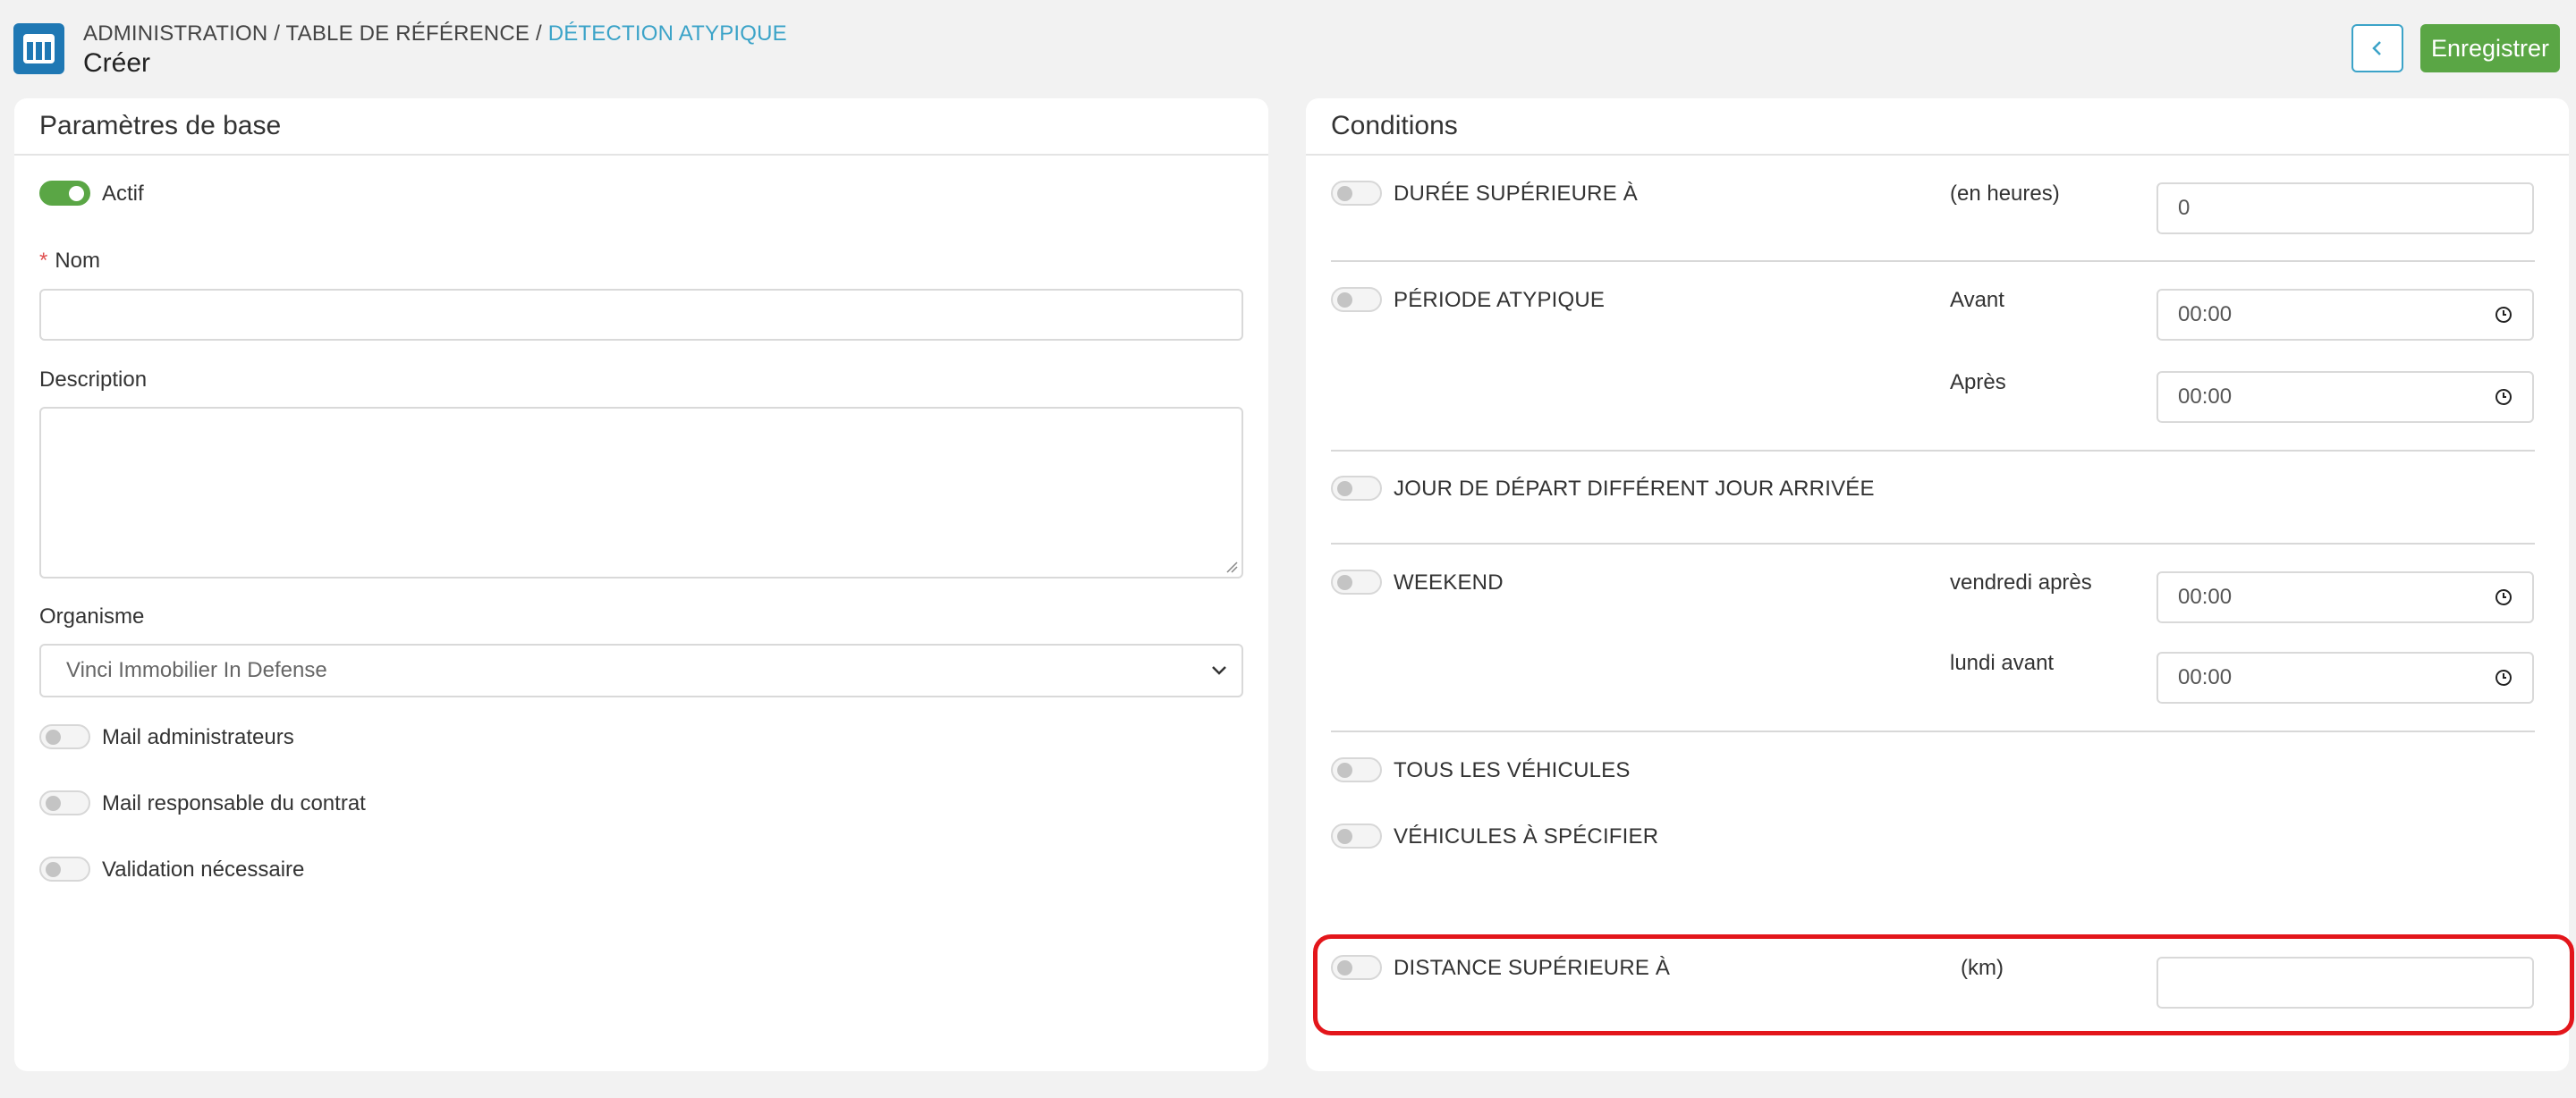 The image size is (2576, 1098). Describe the element at coordinates (2345, 983) in the screenshot. I see `distance-input` at that location.